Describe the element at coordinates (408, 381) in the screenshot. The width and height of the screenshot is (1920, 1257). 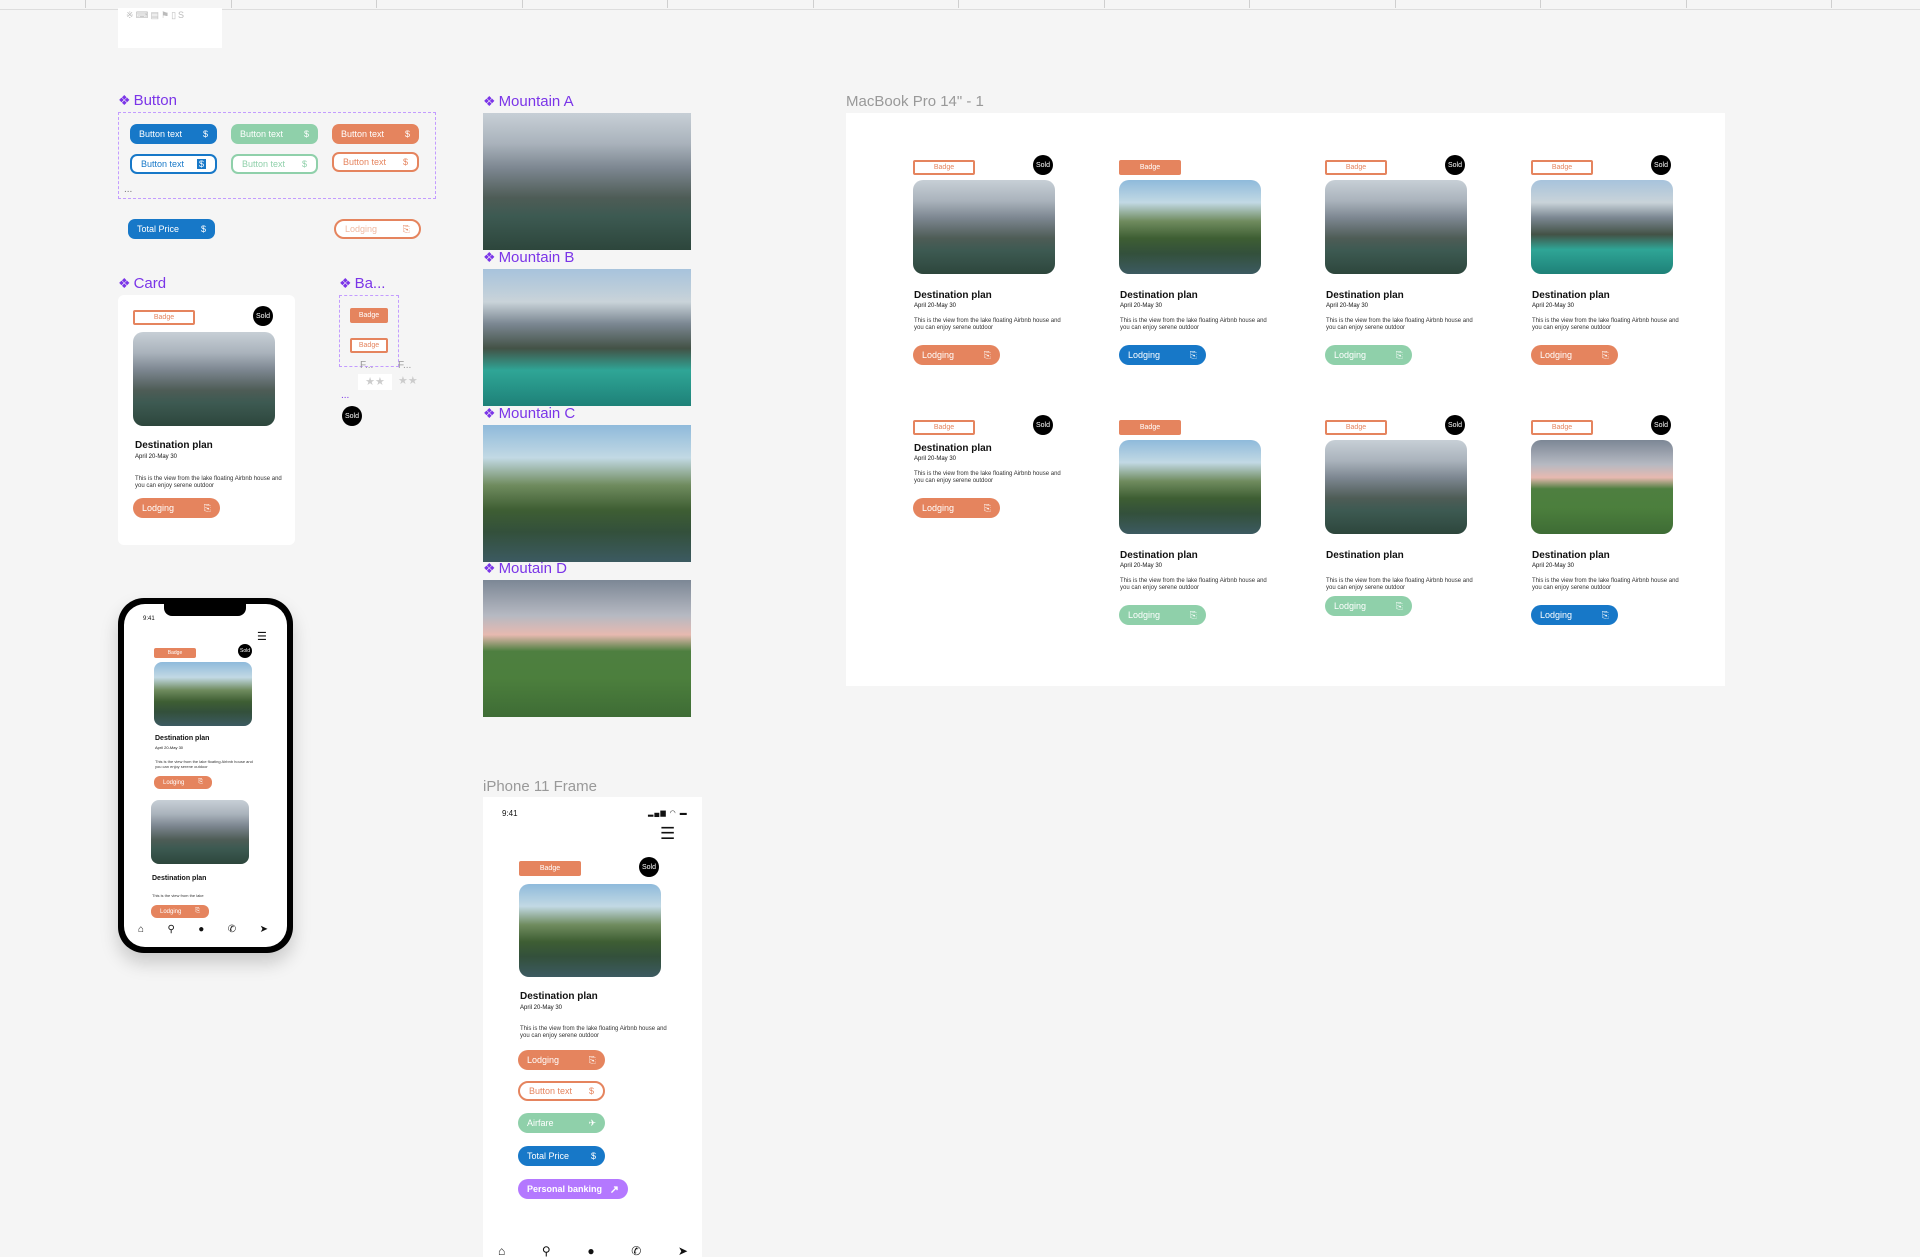
I see `star-rating-icon: ★★` at that location.